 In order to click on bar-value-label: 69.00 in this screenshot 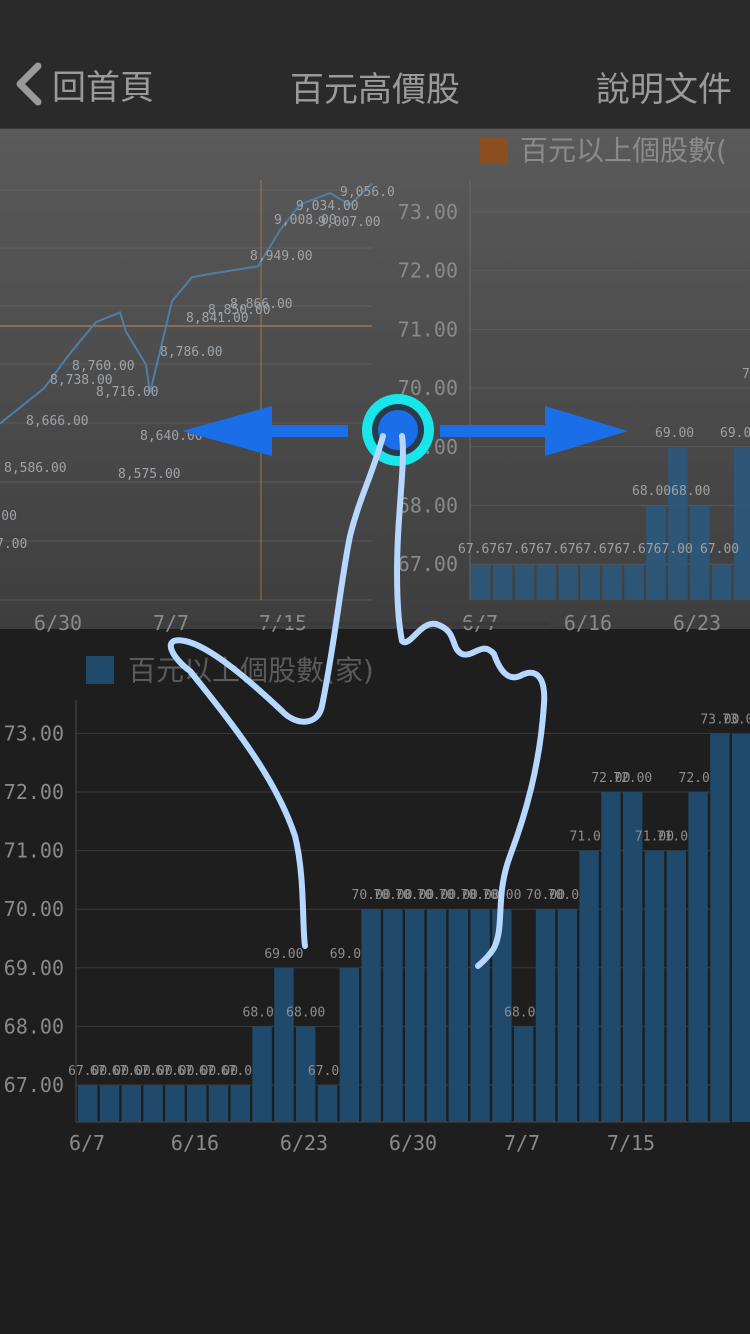, I will do `click(674, 433)`.